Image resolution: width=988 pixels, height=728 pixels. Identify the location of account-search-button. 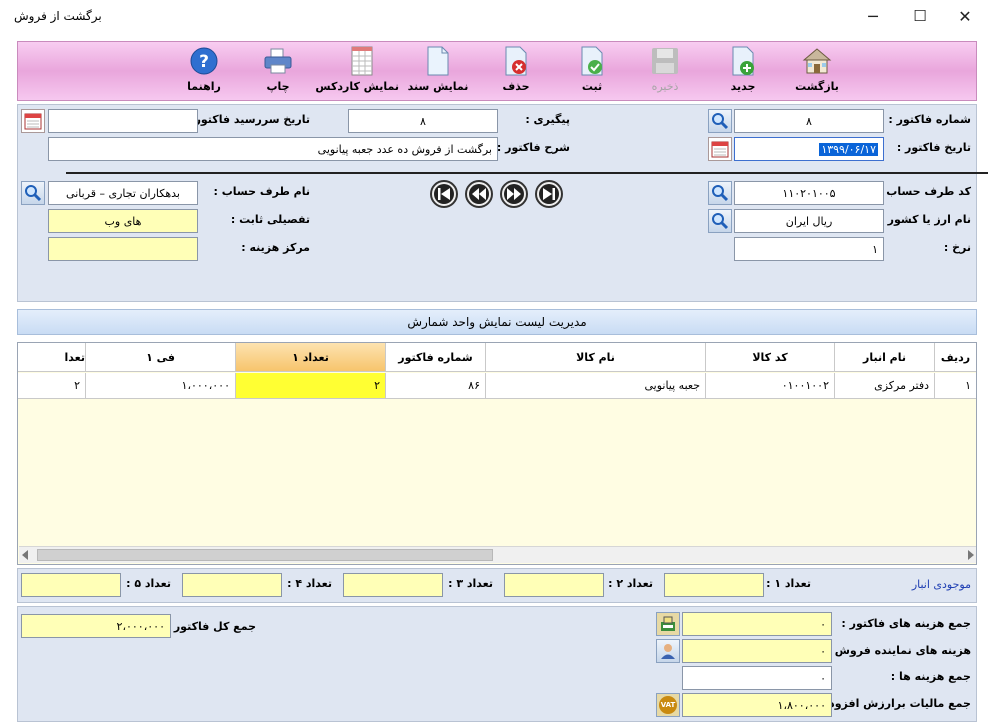
(720, 193).